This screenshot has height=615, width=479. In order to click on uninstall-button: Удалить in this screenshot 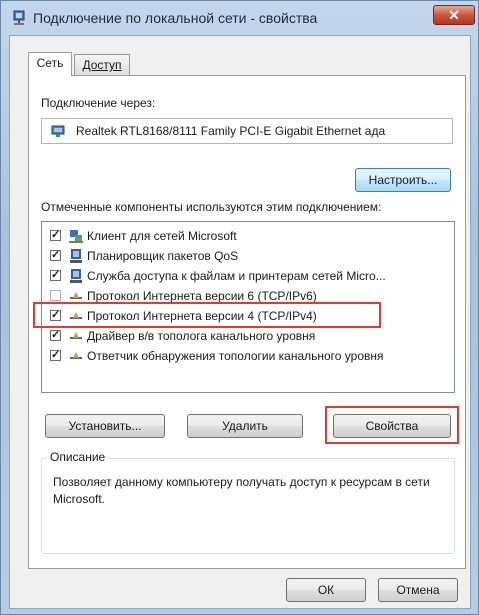, I will do `click(245, 426)`.